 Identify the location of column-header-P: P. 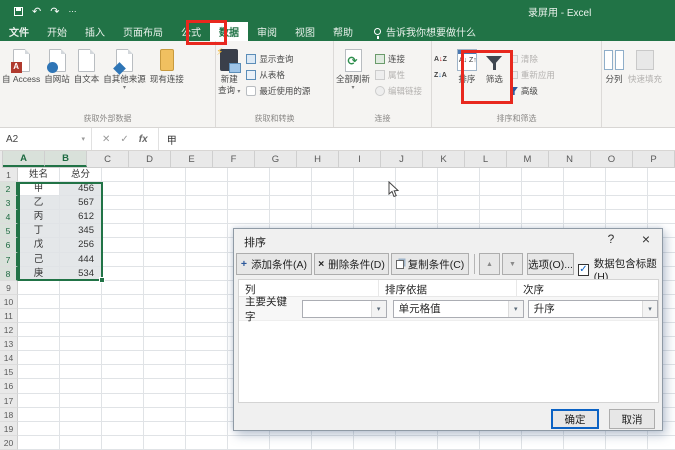
(654, 159).